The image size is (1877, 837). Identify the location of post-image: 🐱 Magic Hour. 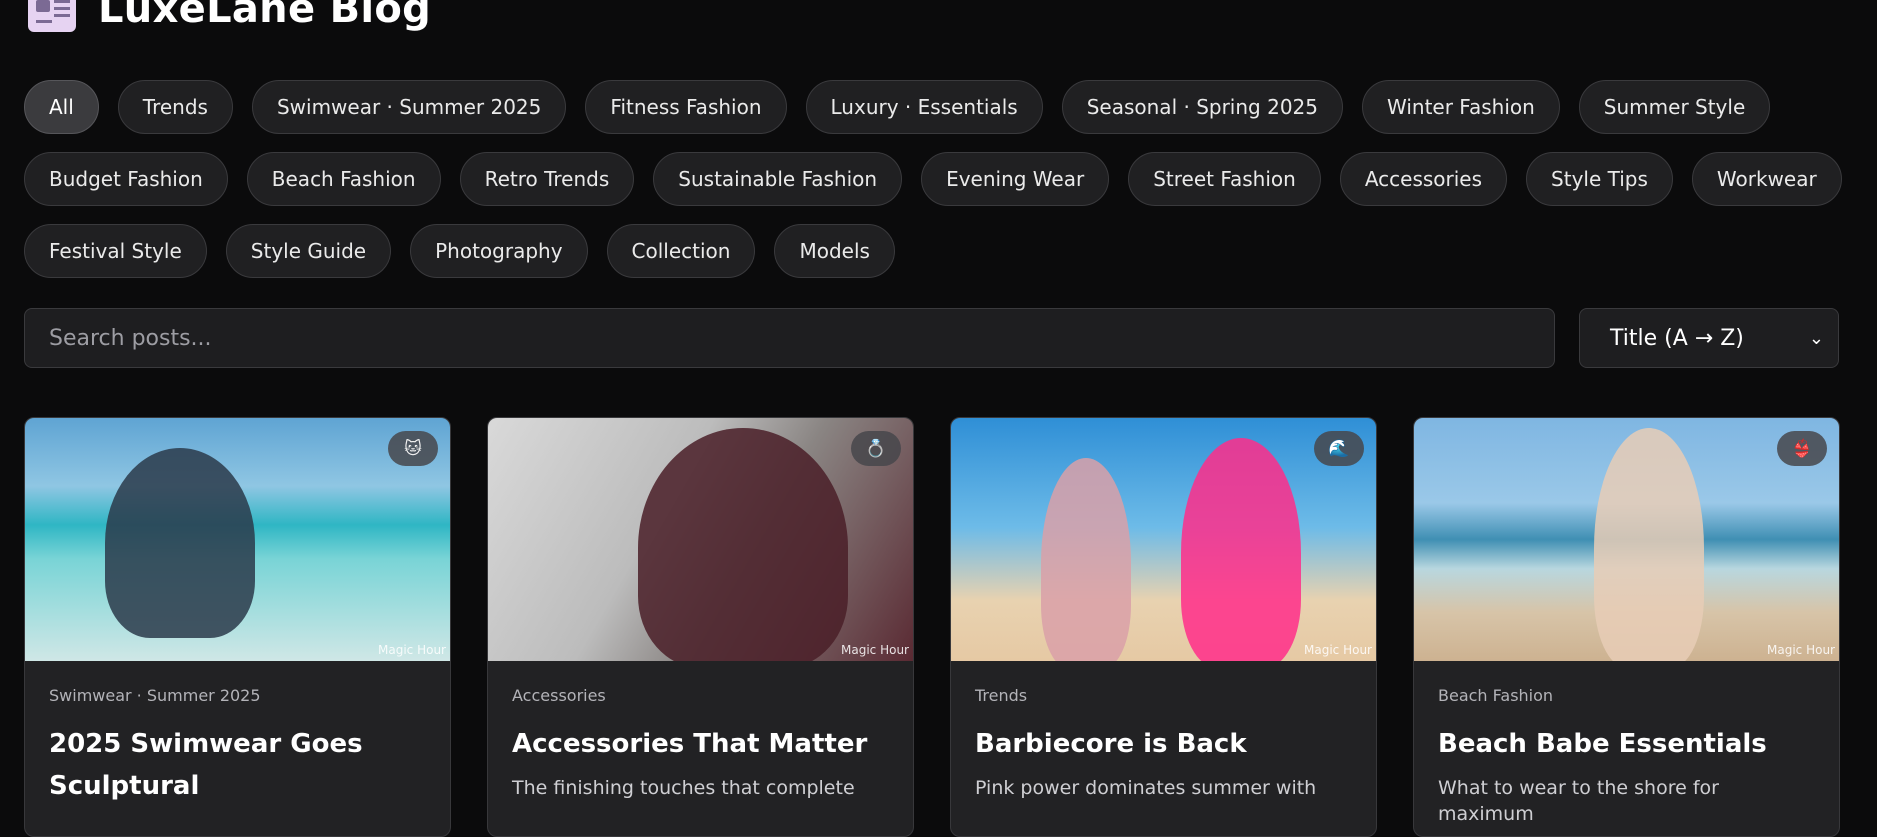
(237, 539).